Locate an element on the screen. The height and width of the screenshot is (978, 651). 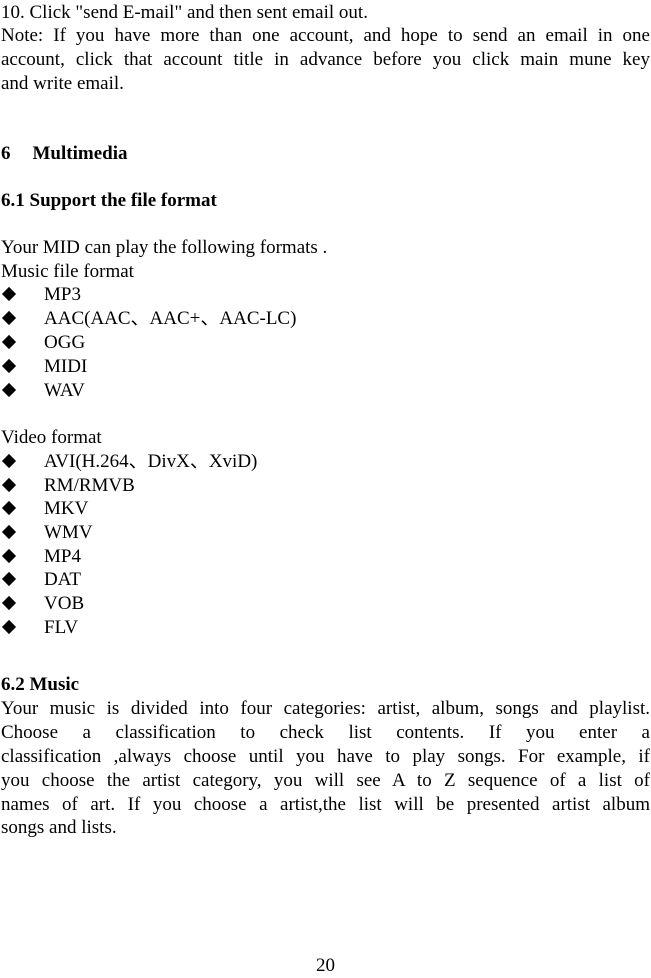
music-format-item: MIDI is located at coordinates (66, 366).